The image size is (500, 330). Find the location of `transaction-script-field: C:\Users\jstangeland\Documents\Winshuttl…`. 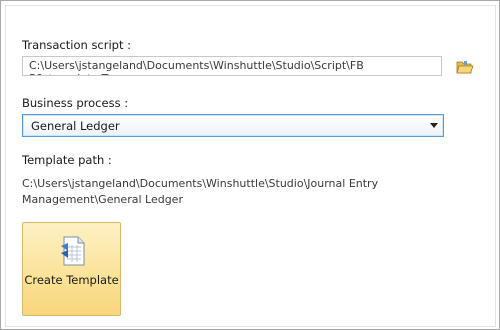

transaction-script-field: C:\Users\jstangeland\Documents\Winshuttl… is located at coordinates (232, 66).